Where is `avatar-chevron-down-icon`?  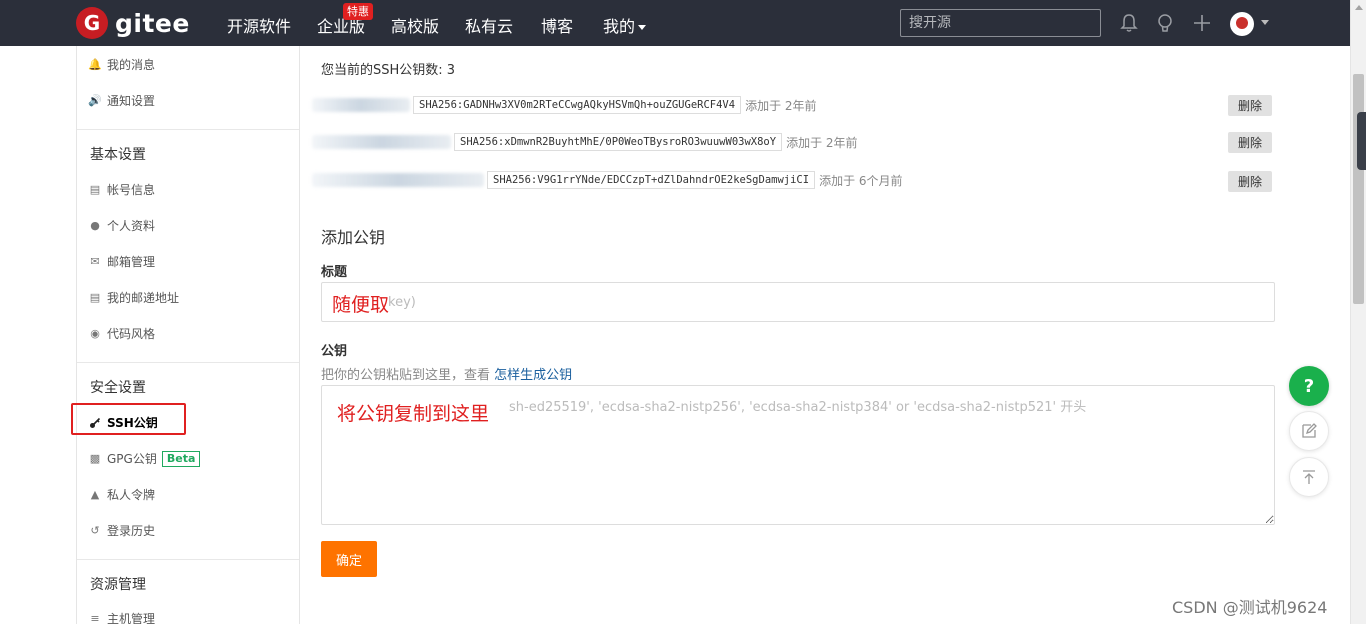 avatar-chevron-down-icon is located at coordinates (1265, 22).